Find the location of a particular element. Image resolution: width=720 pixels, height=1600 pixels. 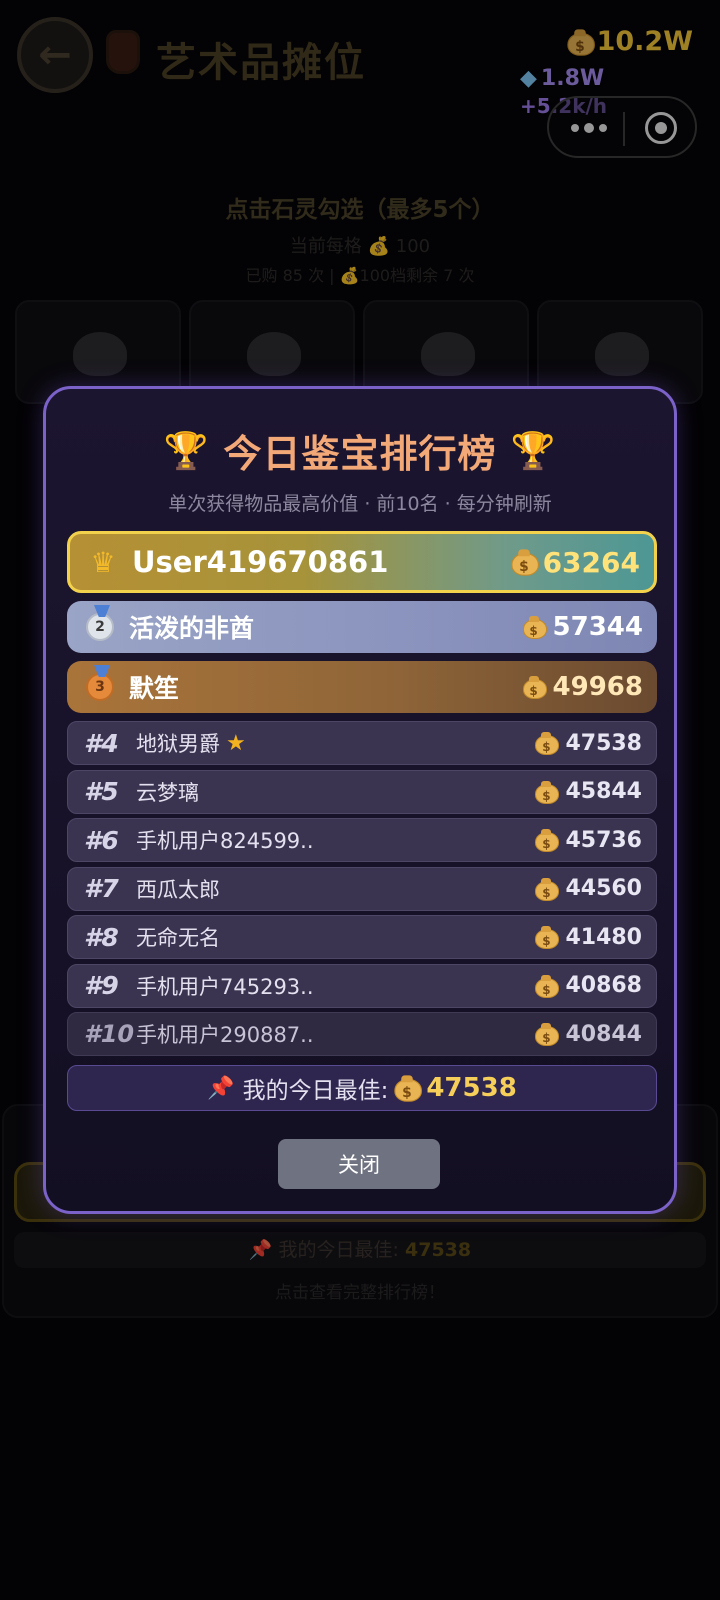

score-value: 49968 is located at coordinates (597, 687).